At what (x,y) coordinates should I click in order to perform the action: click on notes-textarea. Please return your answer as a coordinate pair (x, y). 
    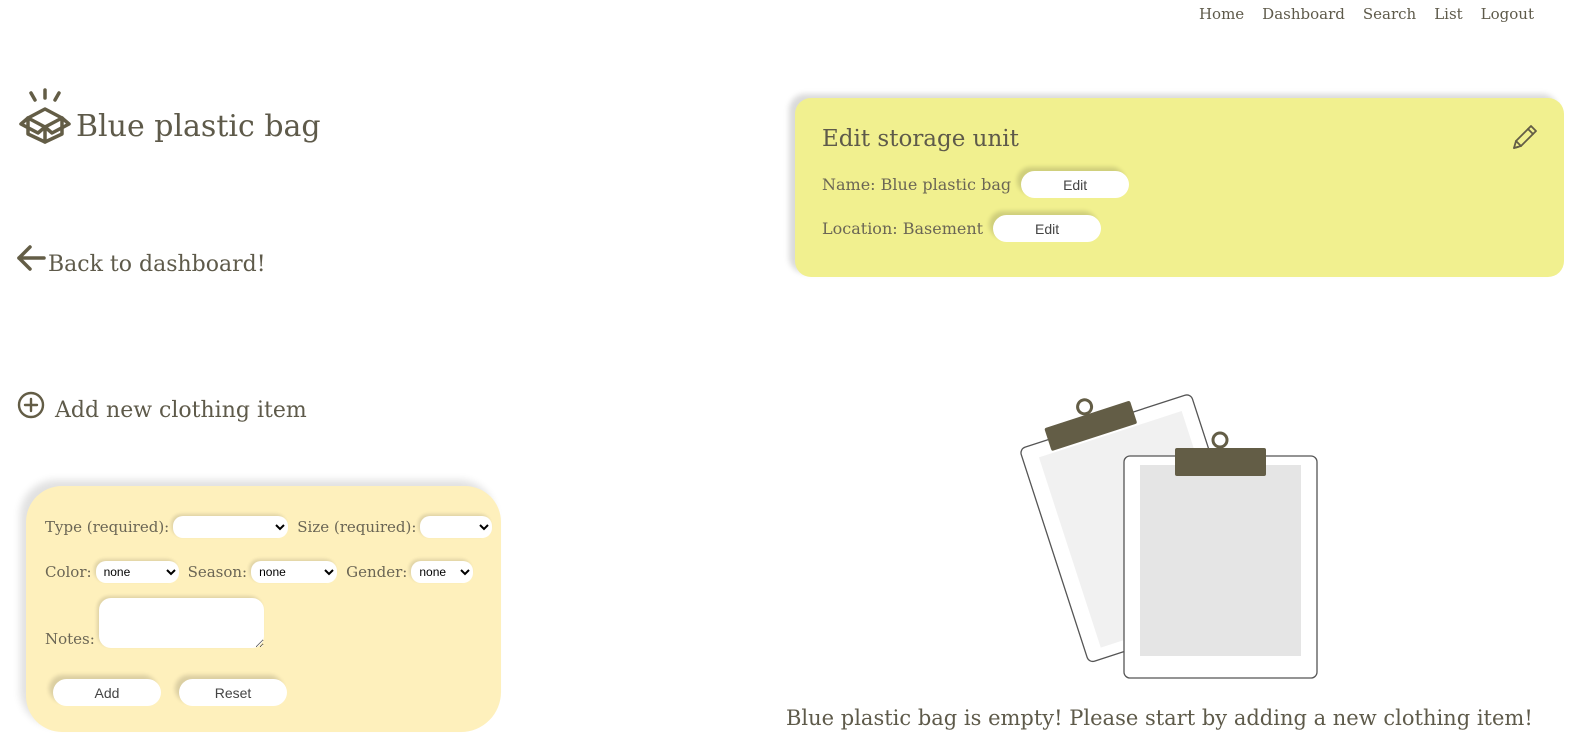
    Looking at the image, I should click on (181, 623).